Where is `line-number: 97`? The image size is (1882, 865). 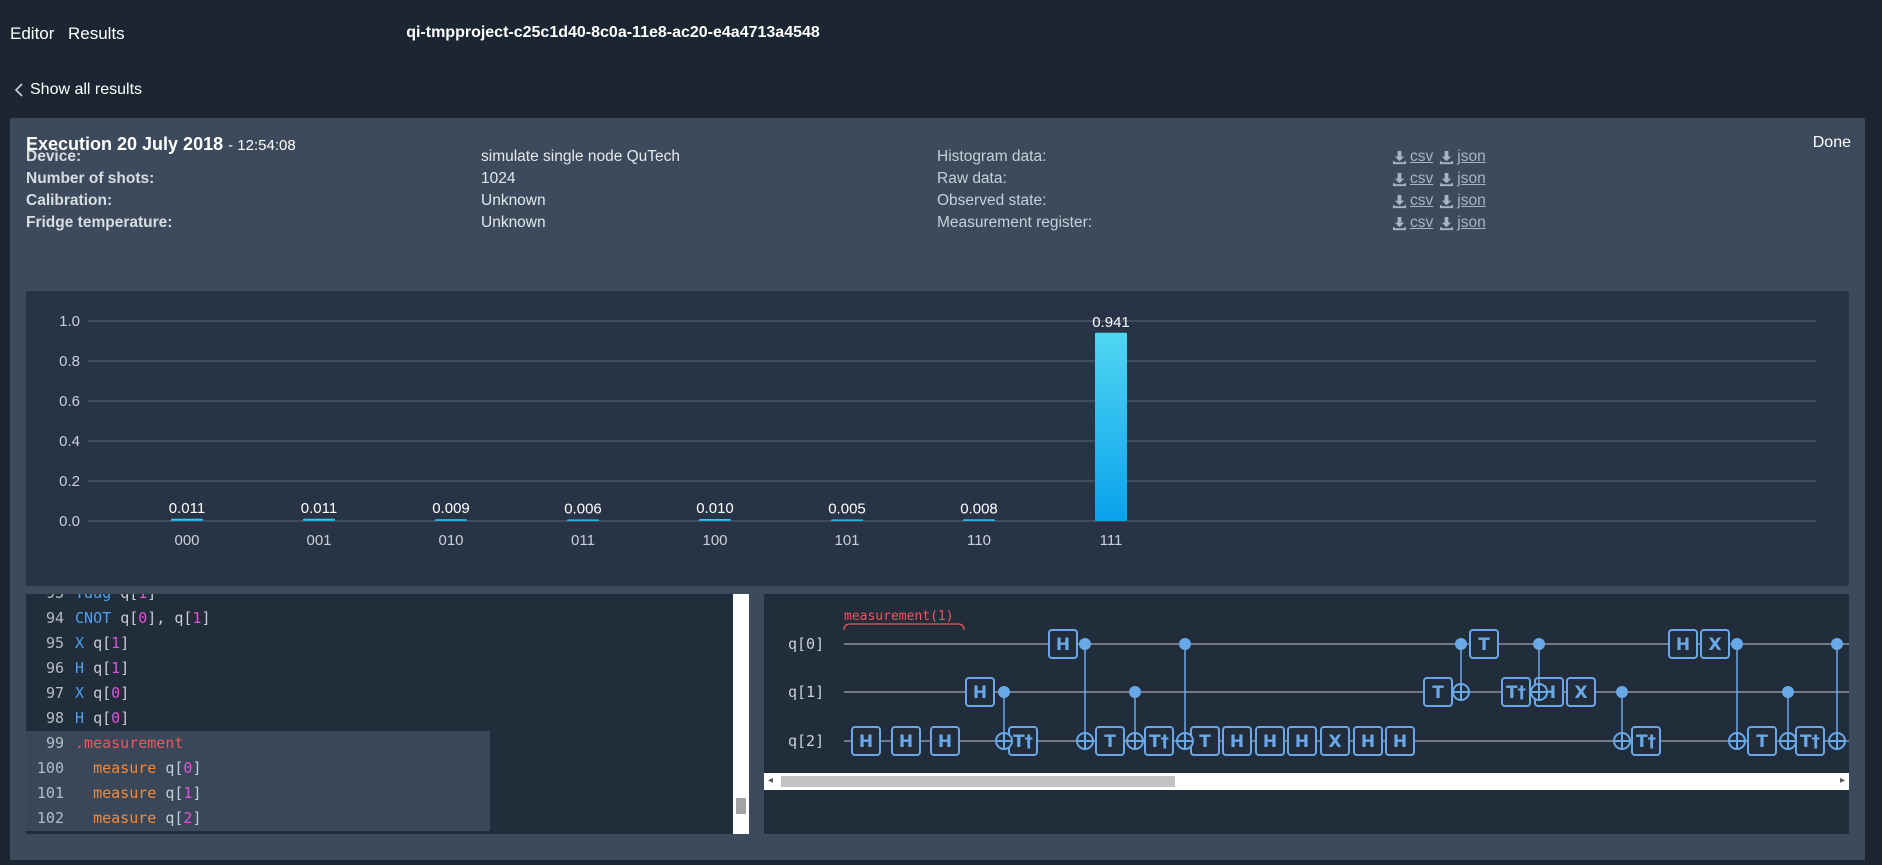 line-number: 97 is located at coordinates (54, 693).